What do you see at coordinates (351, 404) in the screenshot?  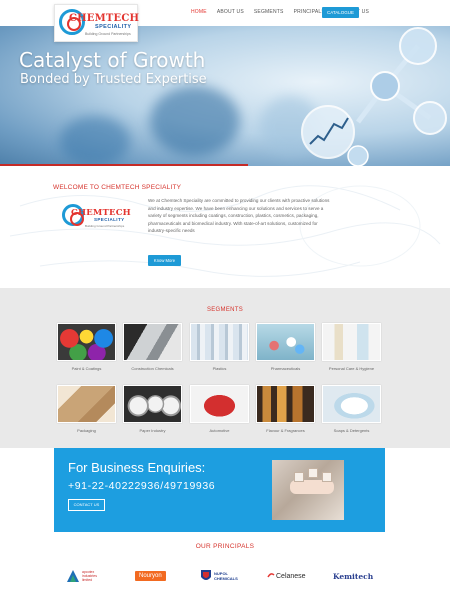 I see `detergent-image` at bounding box center [351, 404].